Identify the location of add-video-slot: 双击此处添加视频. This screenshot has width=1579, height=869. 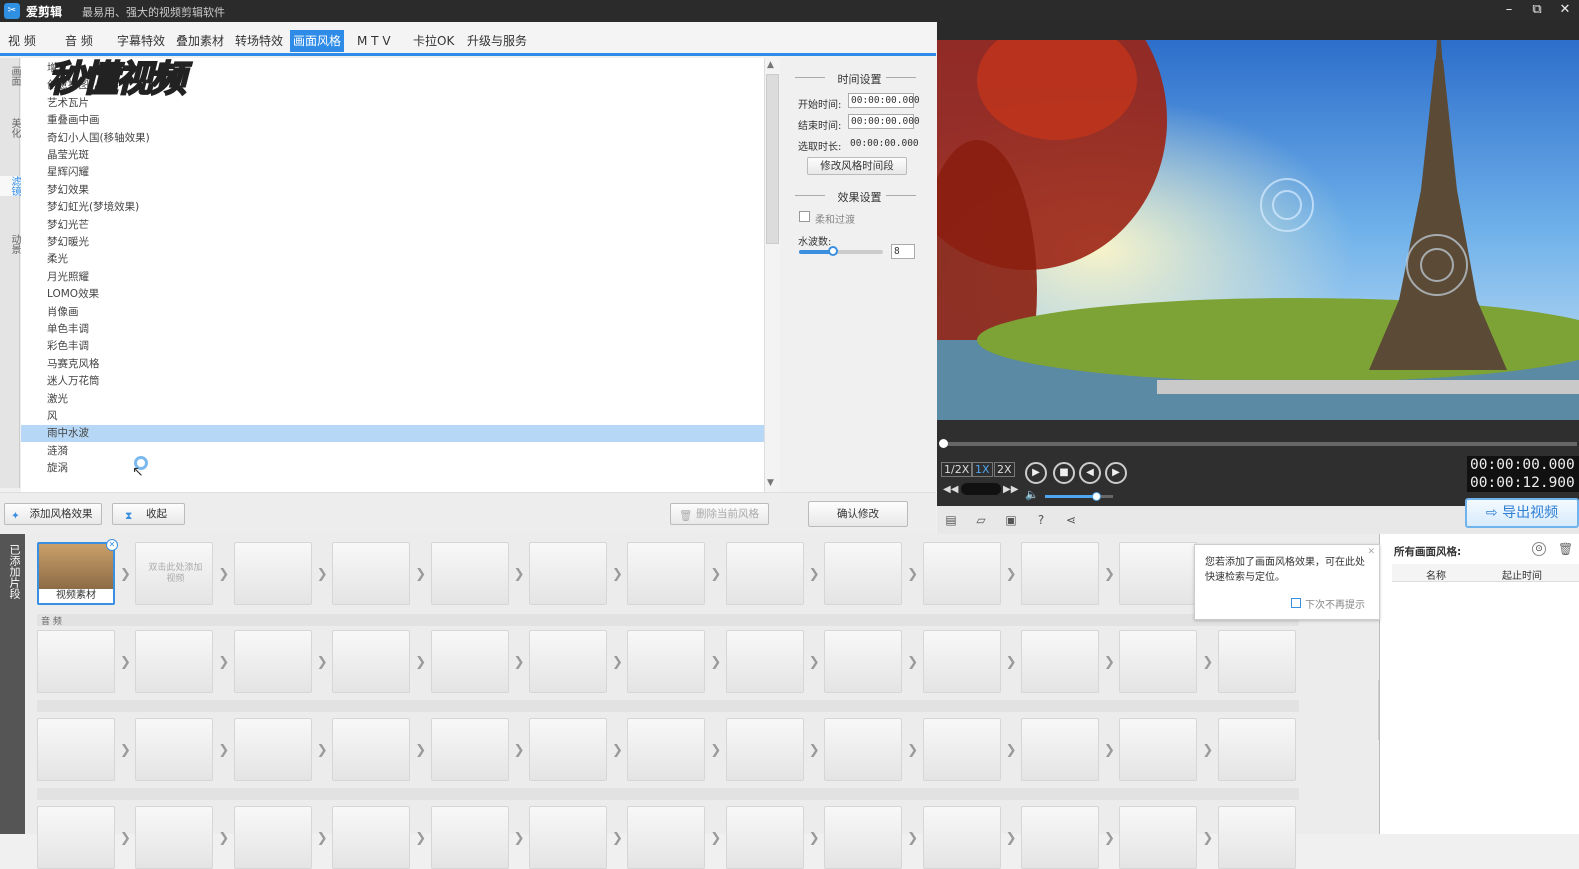
(174, 573).